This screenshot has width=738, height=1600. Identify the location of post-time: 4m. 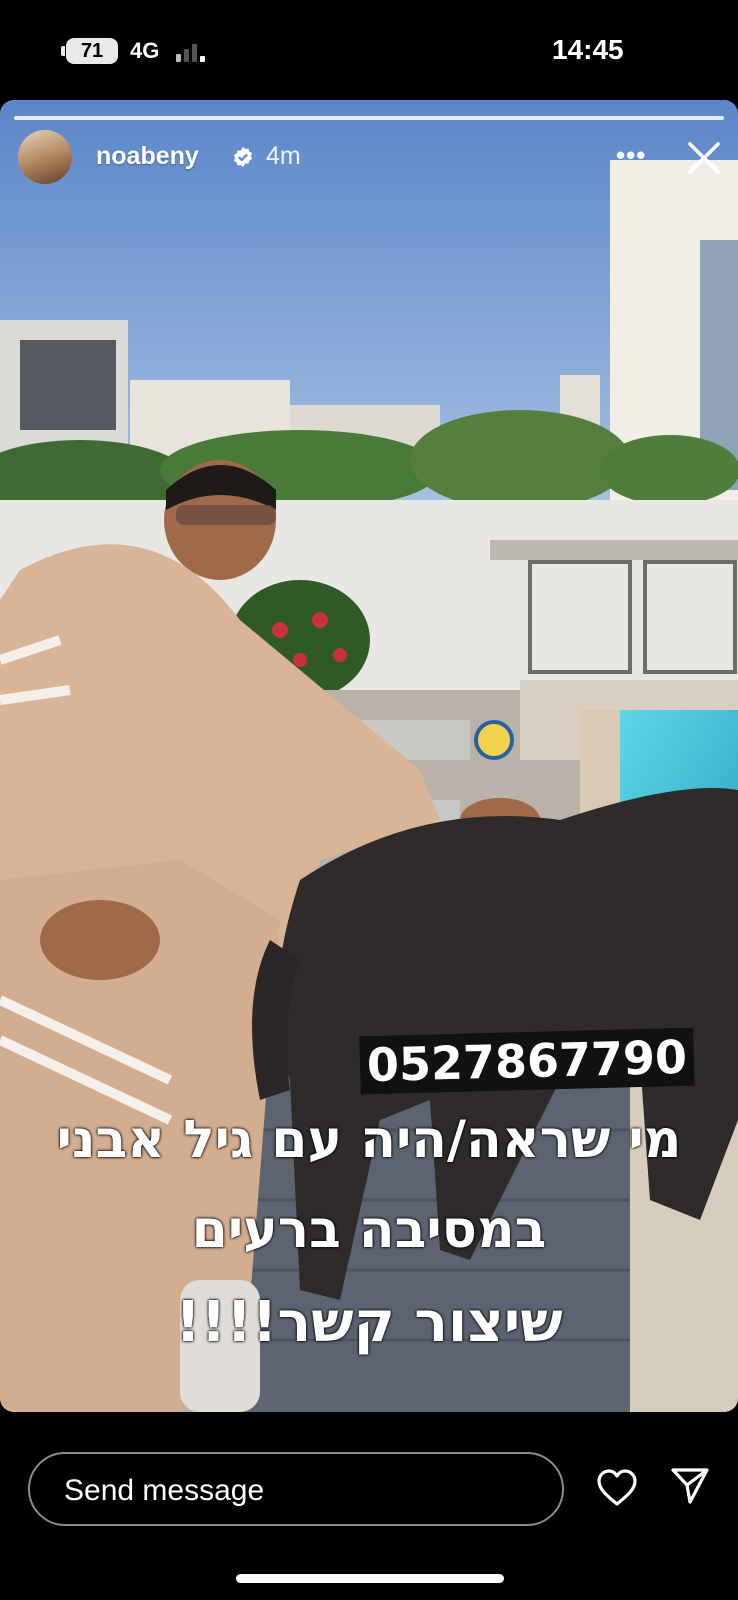
(283, 156).